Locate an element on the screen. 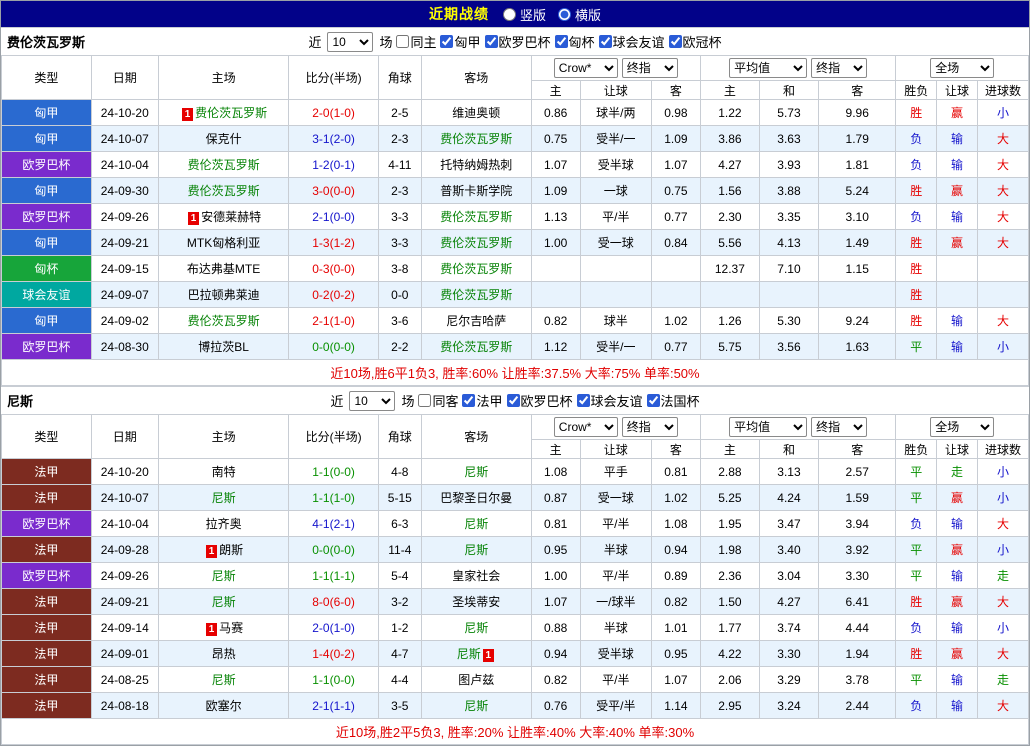 This screenshot has height=746, width=1030. away-team-cell: 尼斯 is located at coordinates (476, 549).